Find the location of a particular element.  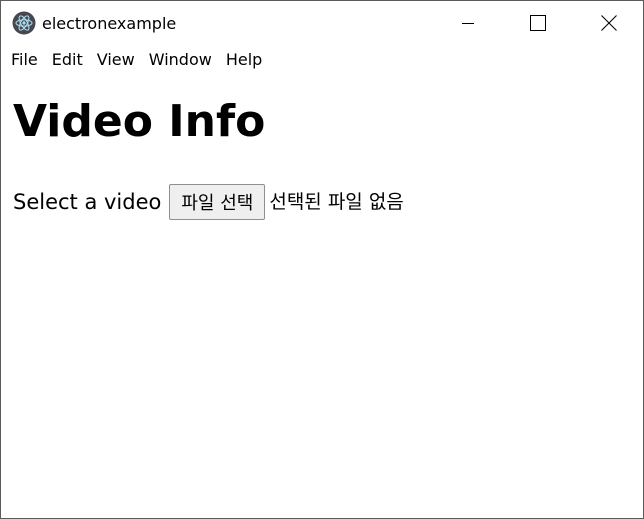

close-button is located at coordinates (609, 22).